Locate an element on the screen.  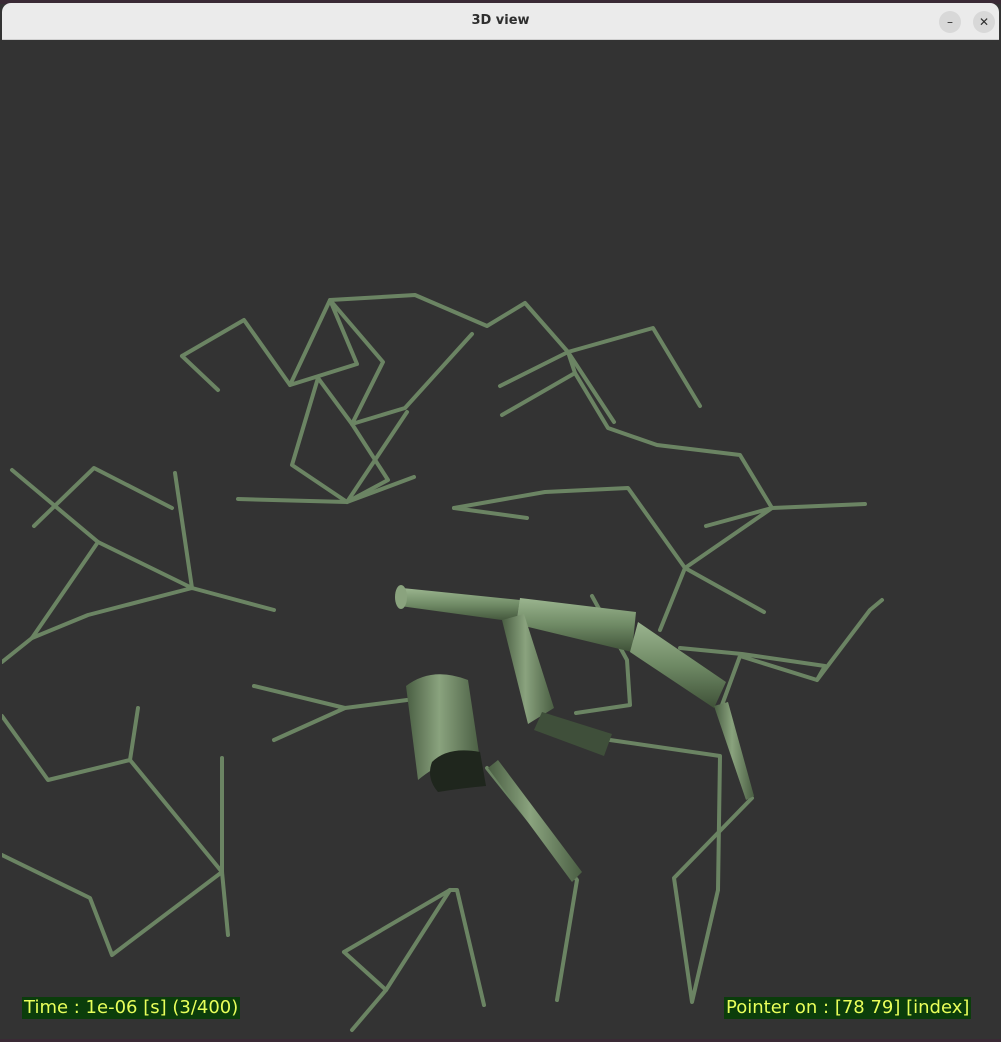
close-icon: ✕ is located at coordinates (984, 22).